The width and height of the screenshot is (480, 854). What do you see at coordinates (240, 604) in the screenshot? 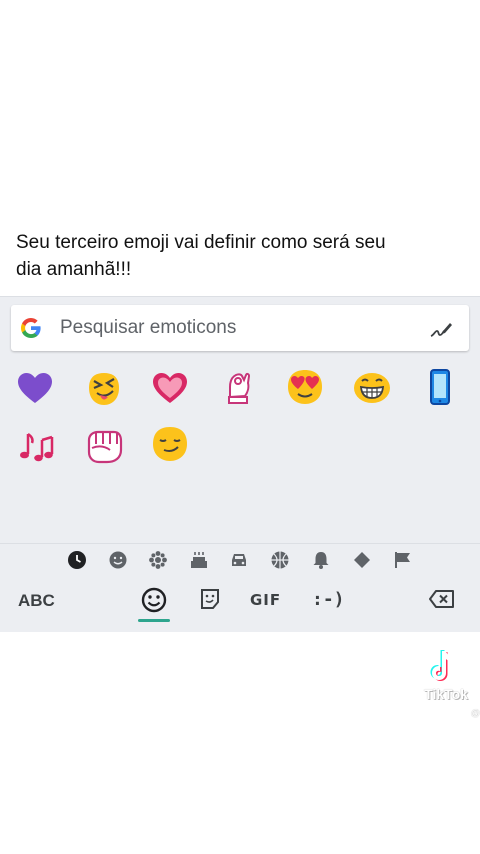
I see `keyboard-toolbar: ABC GIF :-)` at bounding box center [240, 604].